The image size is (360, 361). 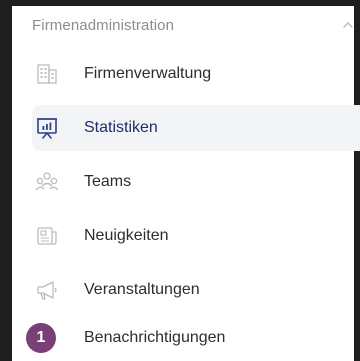 What do you see at coordinates (47, 290) in the screenshot?
I see `megaphone-icon` at bounding box center [47, 290].